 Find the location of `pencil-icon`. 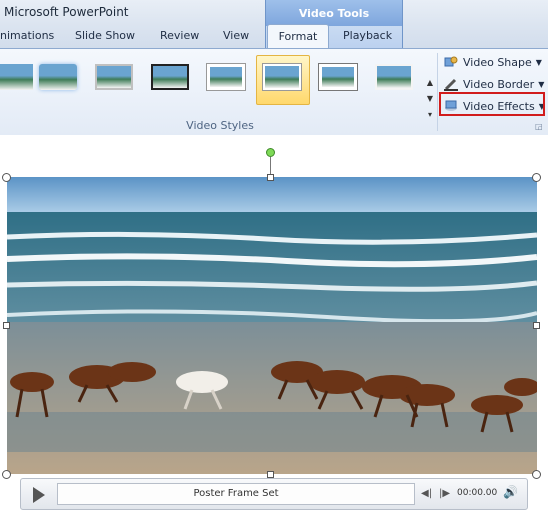

pencil-icon is located at coordinates (451, 84).